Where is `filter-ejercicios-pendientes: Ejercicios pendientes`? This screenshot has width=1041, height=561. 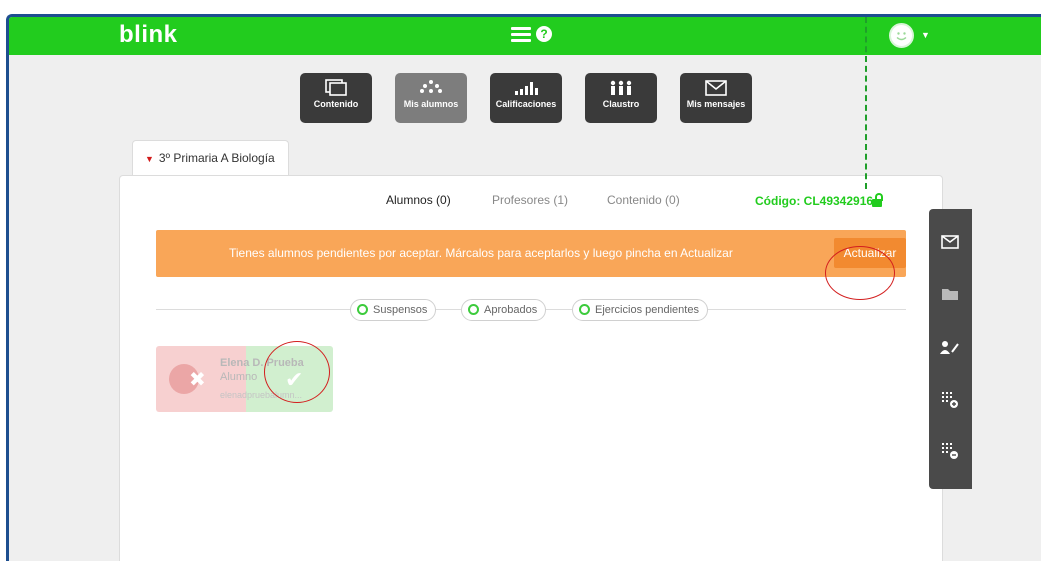
filter-ejercicios-pendientes: Ejercicios pendientes is located at coordinates (640, 310).